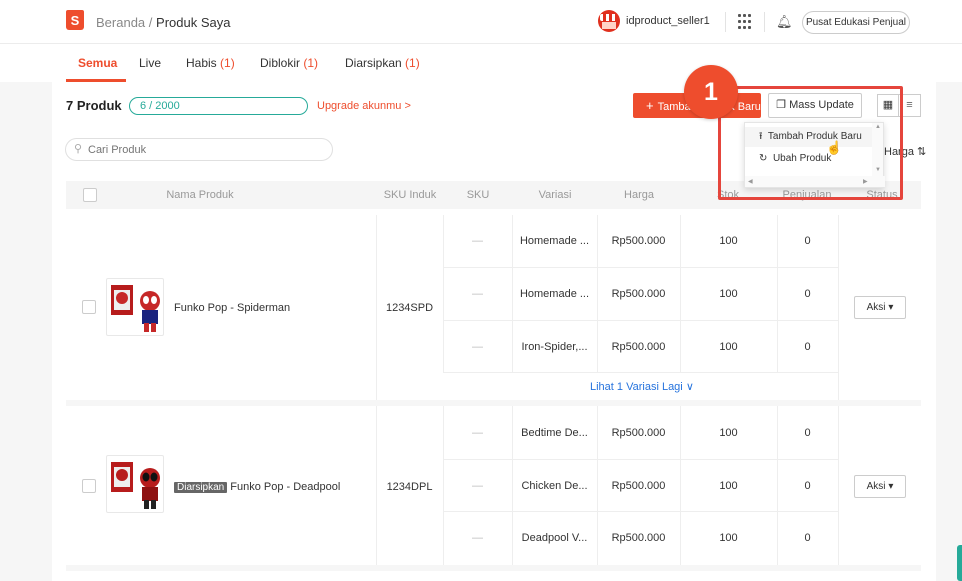 Image resolution: width=962 pixels, height=581 pixels. I want to click on breadcrumb-home: Beranda, so click(120, 22).